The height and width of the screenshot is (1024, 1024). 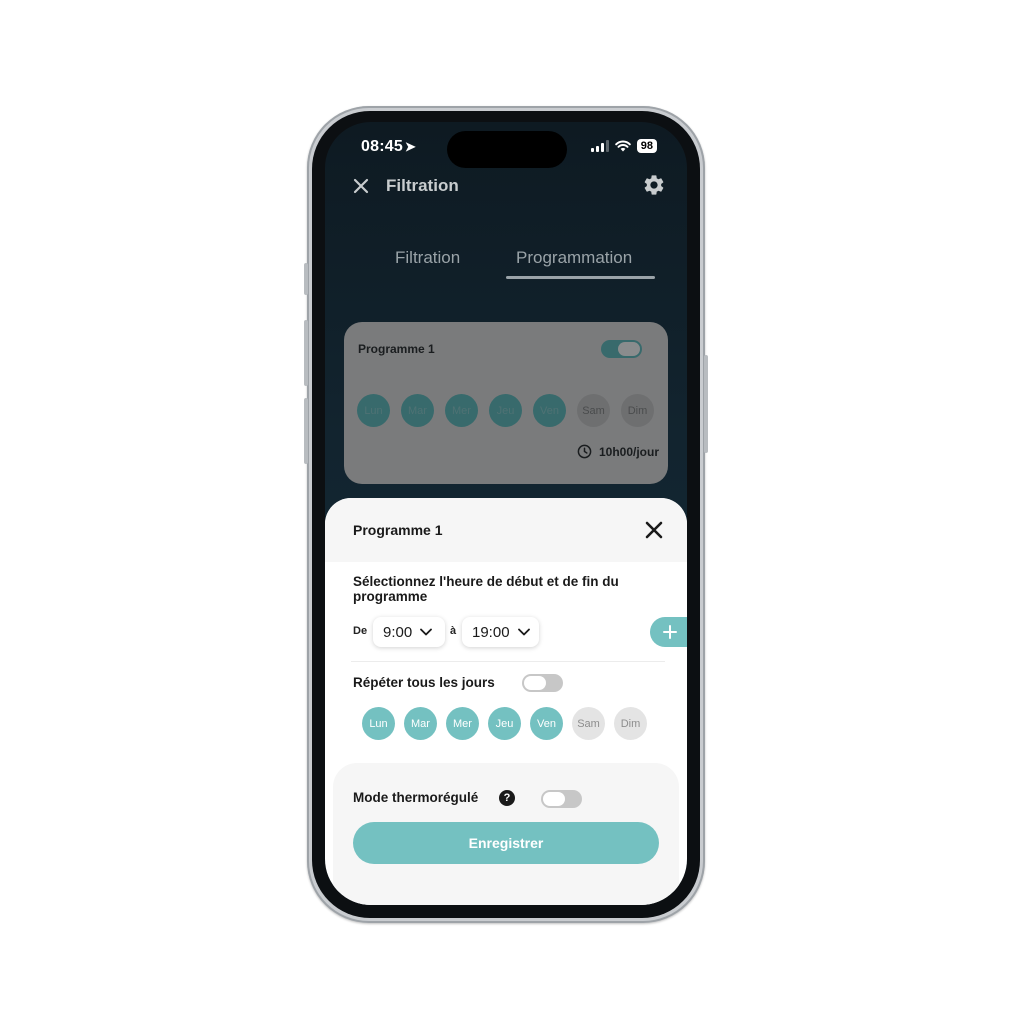 I want to click on page-title: Filtration, so click(x=422, y=185).